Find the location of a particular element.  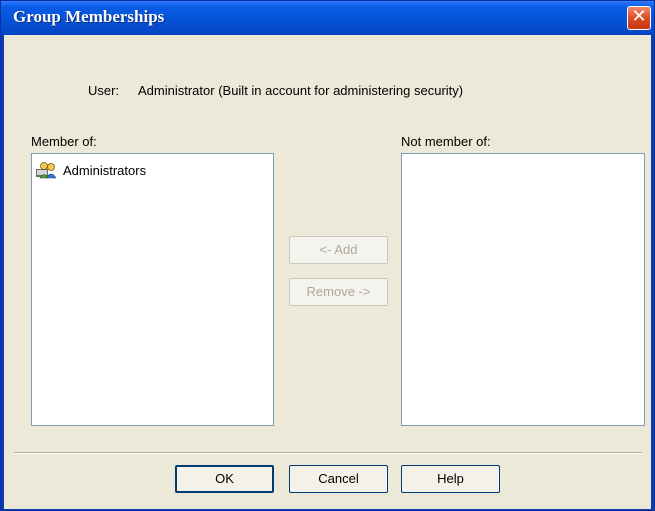

remove-button: Remove -> is located at coordinates (338, 292).